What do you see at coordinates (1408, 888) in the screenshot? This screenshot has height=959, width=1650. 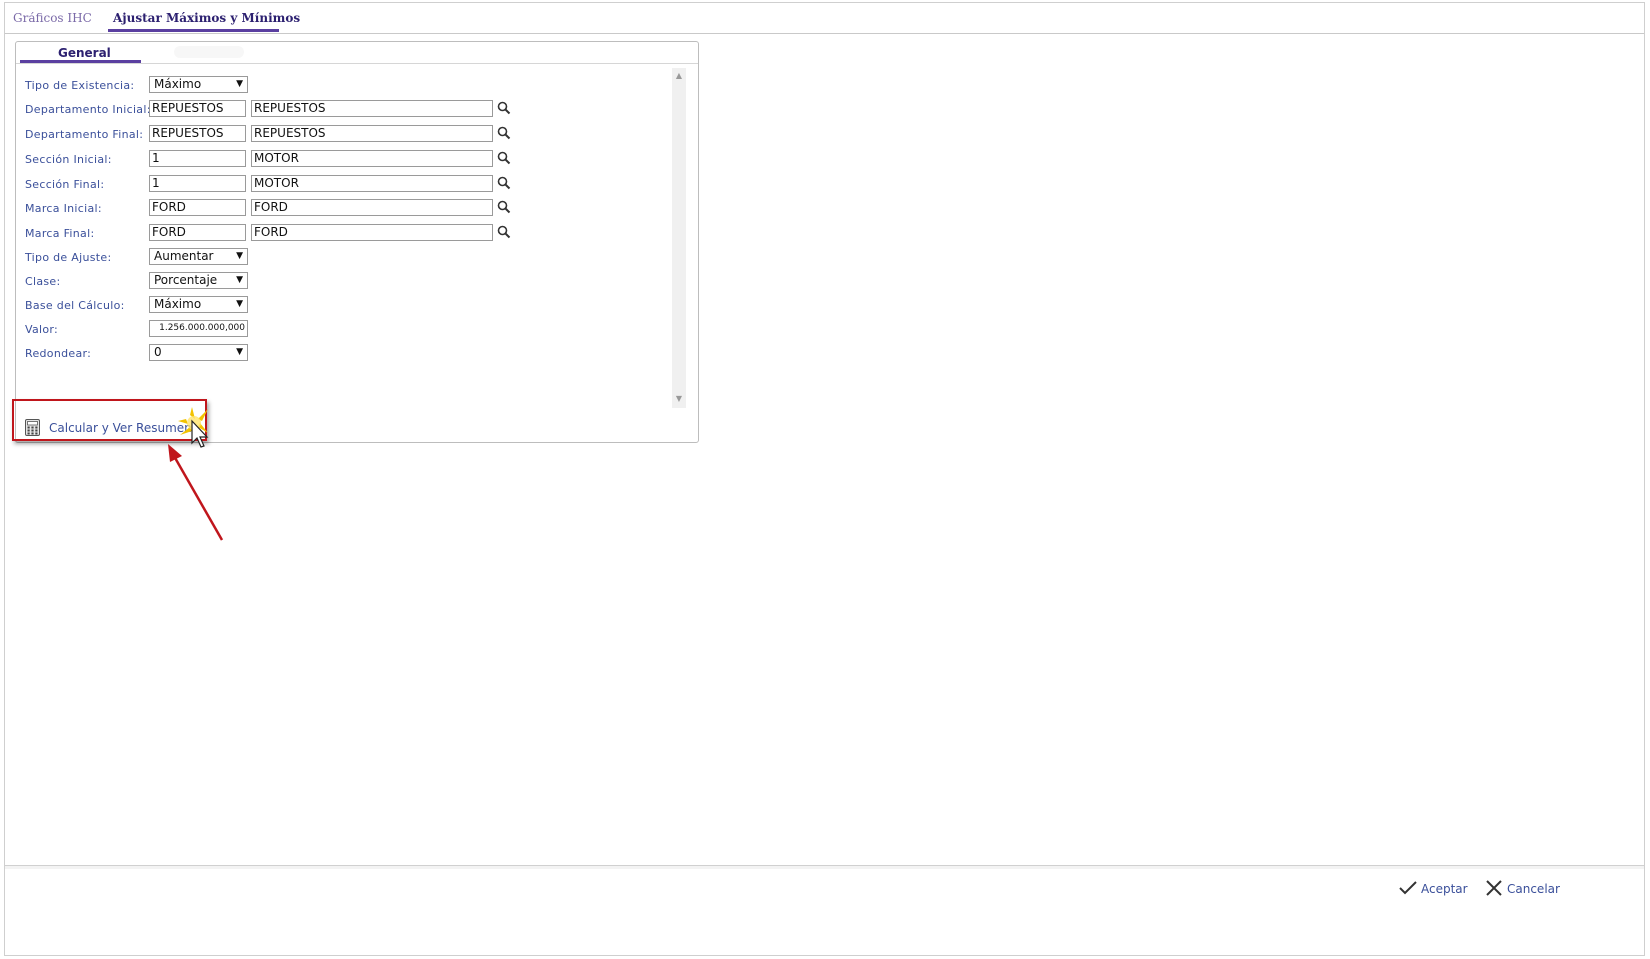 I see `check-icon` at bounding box center [1408, 888].